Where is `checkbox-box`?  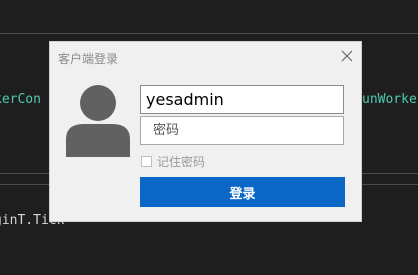
checkbox-box is located at coordinates (146, 161).